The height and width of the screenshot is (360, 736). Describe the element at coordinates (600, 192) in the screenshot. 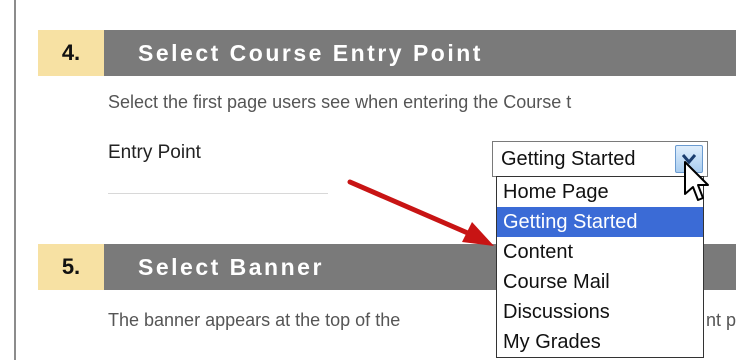

I see `dropdown-option-home-page: Home Page` at that location.